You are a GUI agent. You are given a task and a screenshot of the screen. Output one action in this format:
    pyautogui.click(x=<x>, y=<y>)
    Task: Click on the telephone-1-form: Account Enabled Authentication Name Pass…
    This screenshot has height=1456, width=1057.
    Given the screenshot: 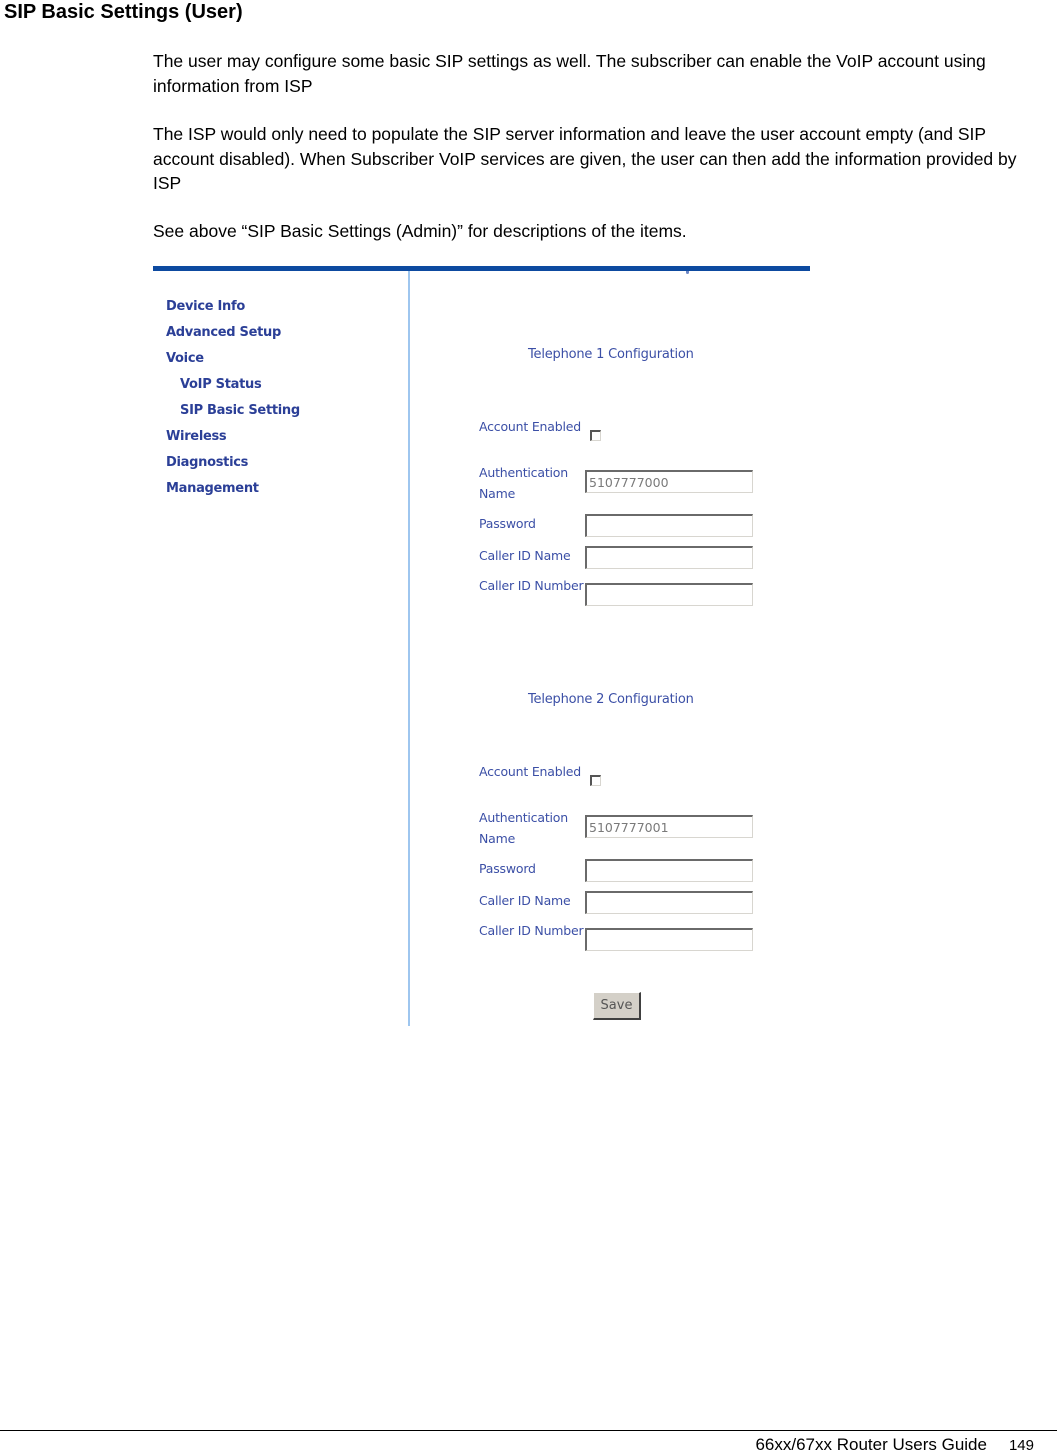 What is the action you would take?
    pyautogui.click(x=624, y=517)
    